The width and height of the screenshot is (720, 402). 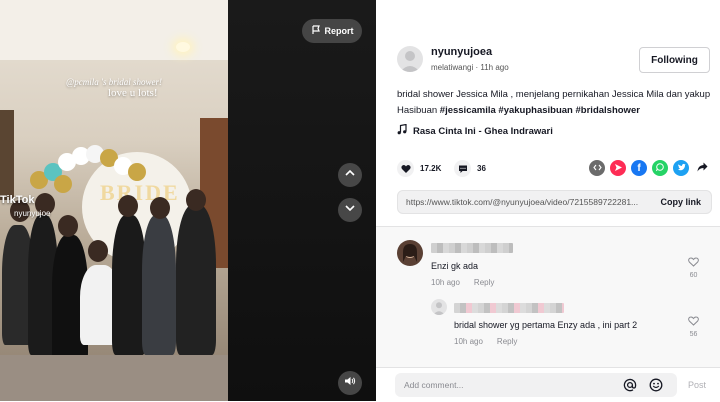 I want to click on facebook-share-button: f, so click(x=639, y=168).